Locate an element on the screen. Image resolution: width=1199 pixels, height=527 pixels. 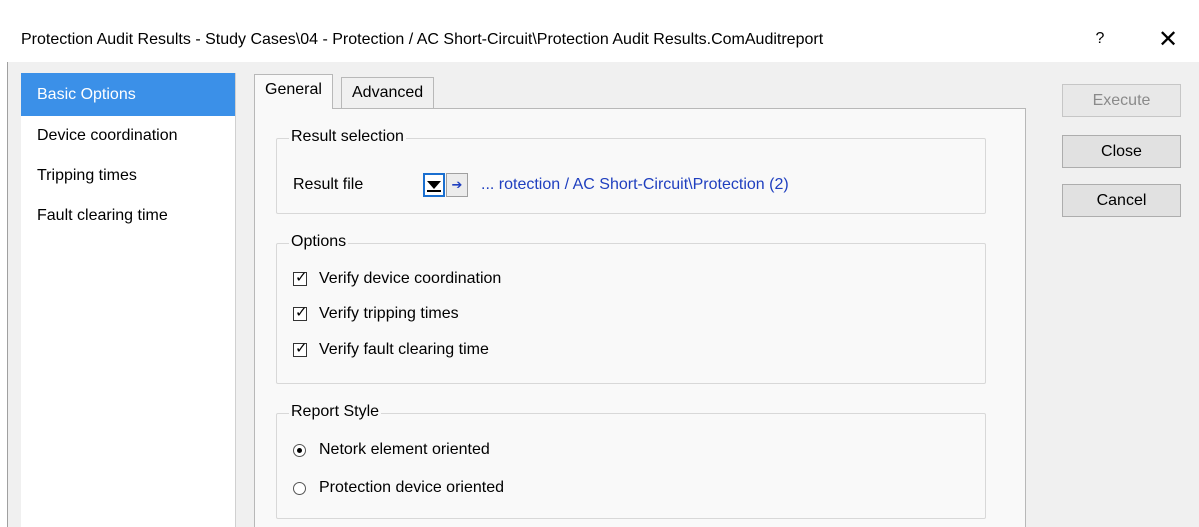
dropdown-triangle-icon is located at coordinates (434, 185).